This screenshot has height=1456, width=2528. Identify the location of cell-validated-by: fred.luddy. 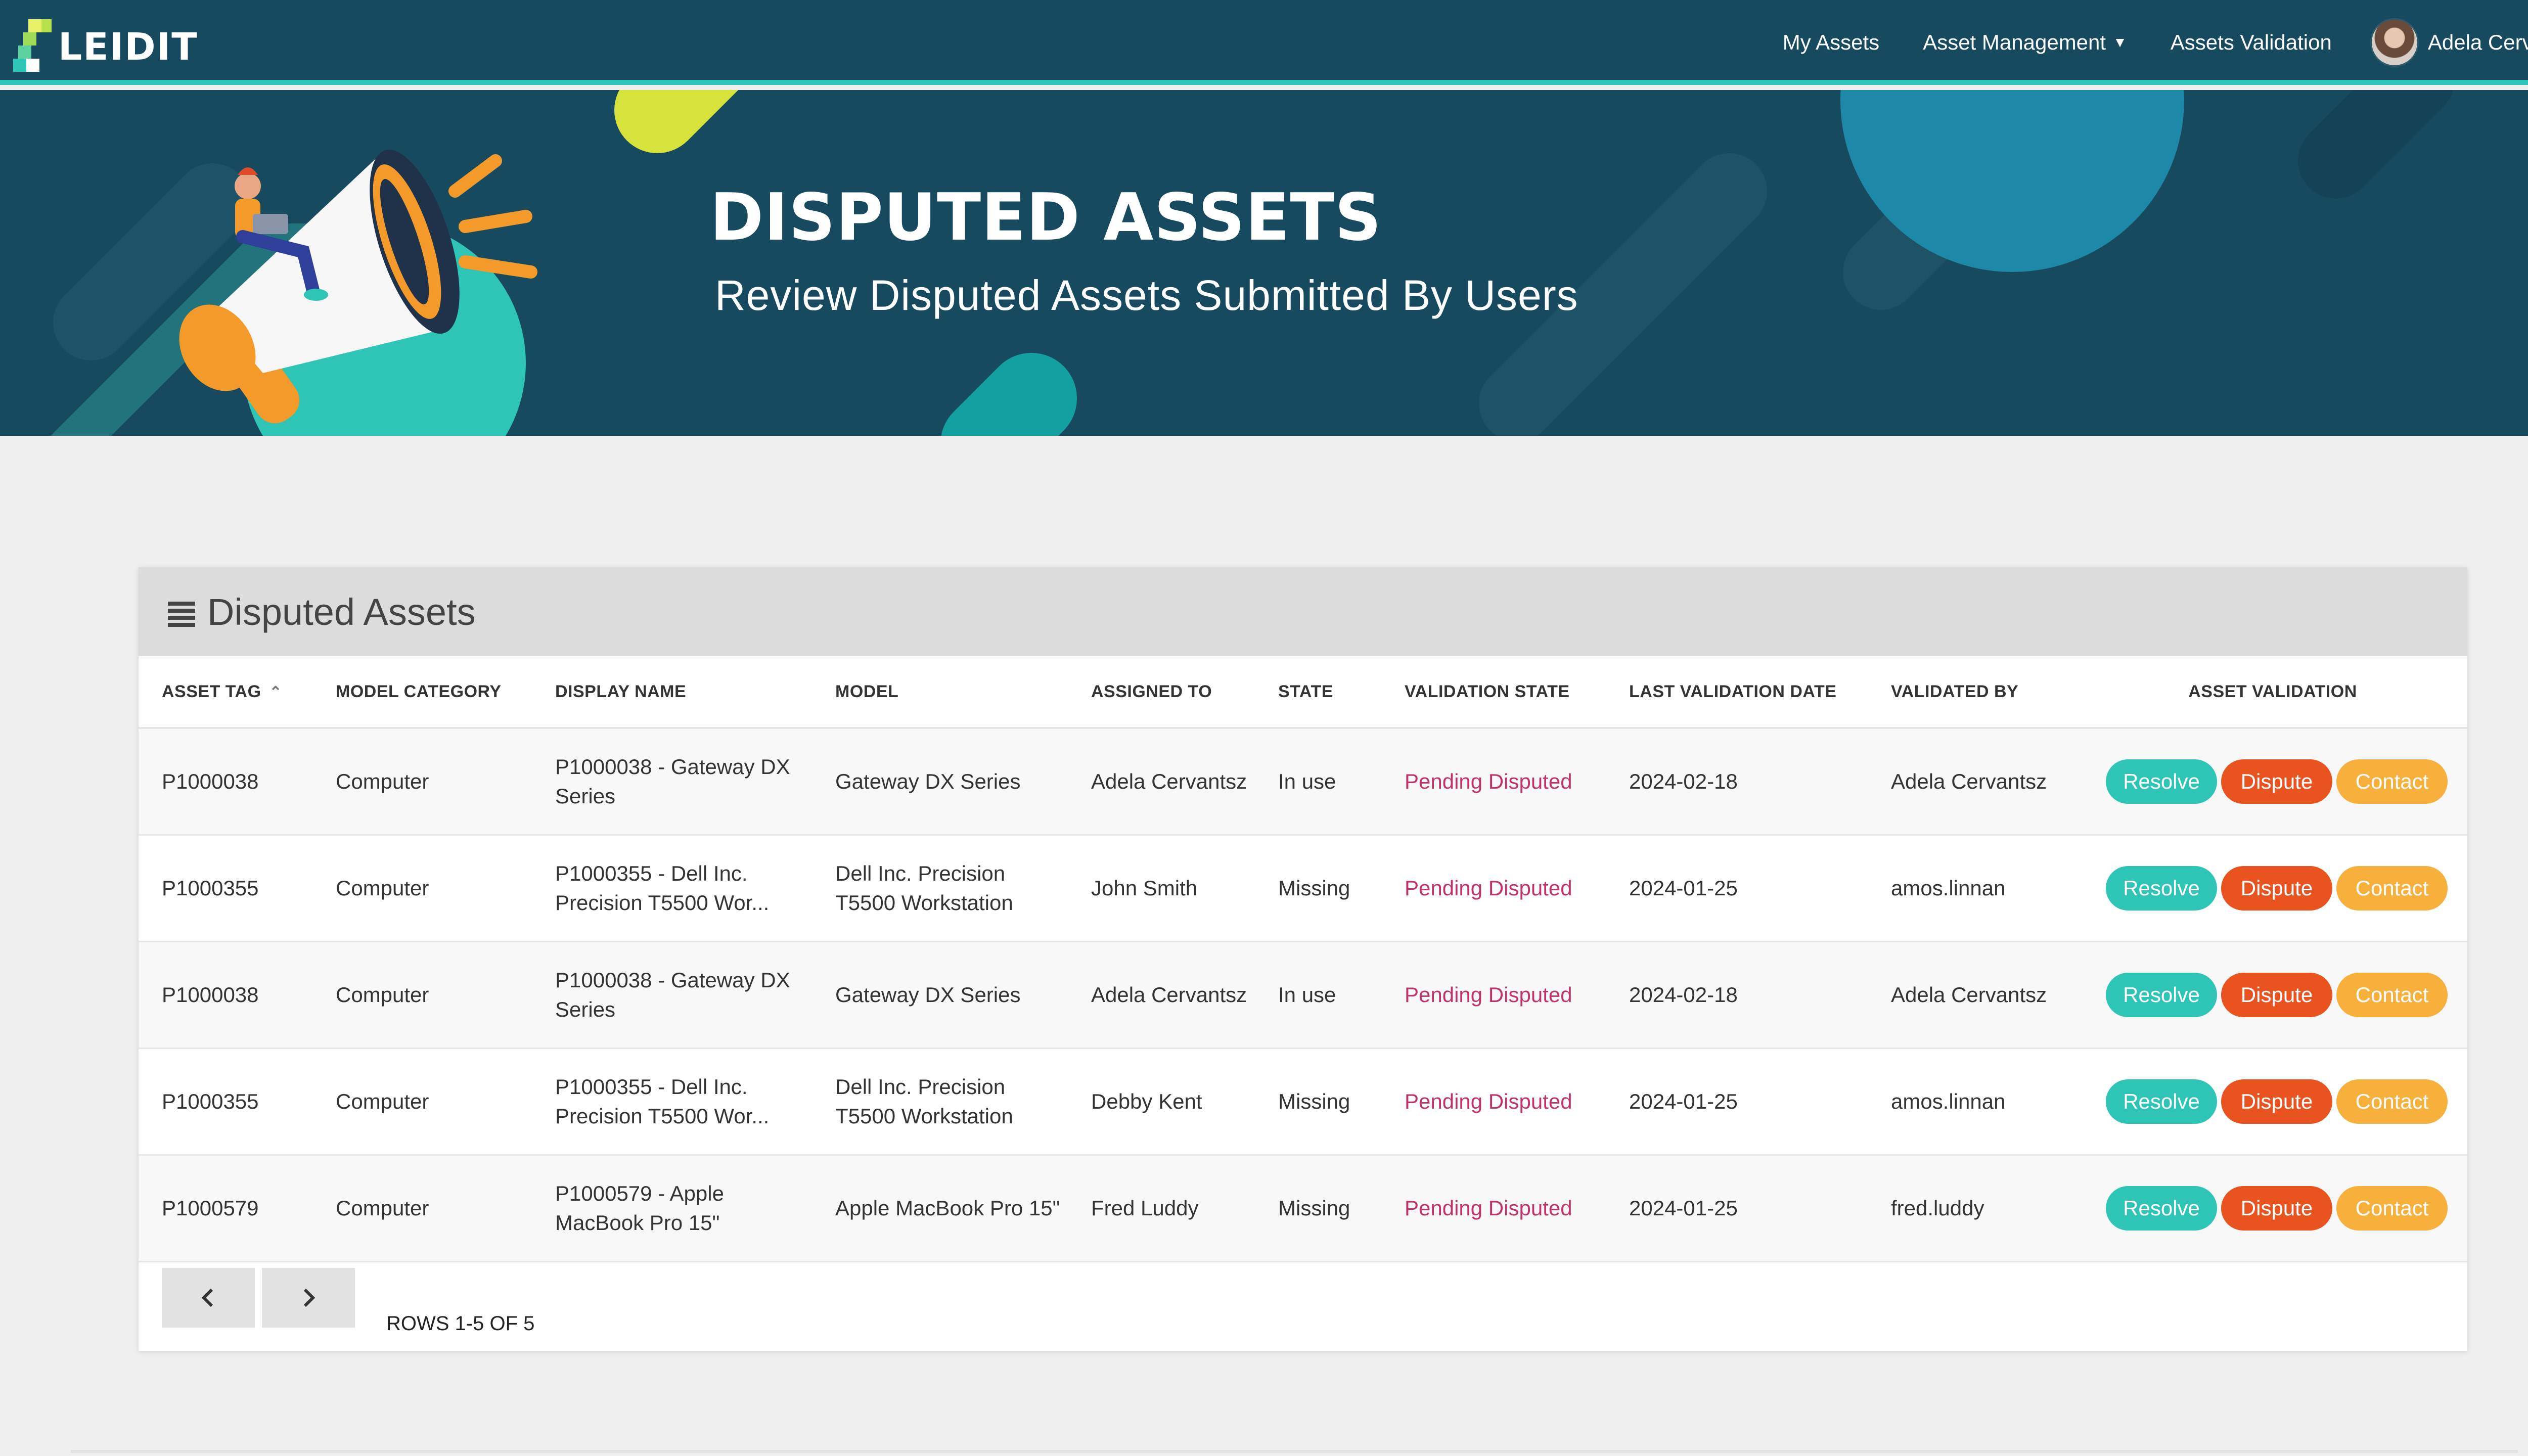
(1973, 1208).